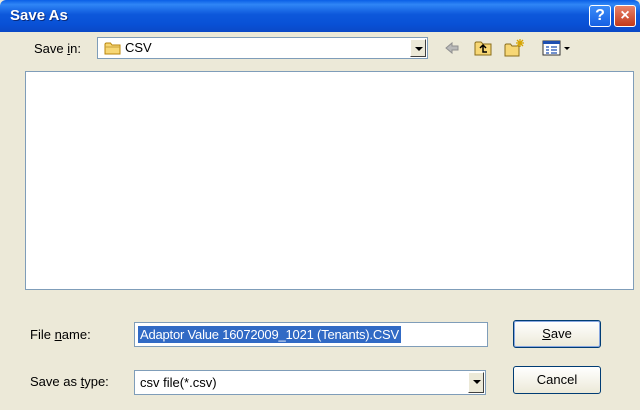 Image resolution: width=640 pixels, height=410 pixels. I want to click on help-button: ?, so click(600, 16).